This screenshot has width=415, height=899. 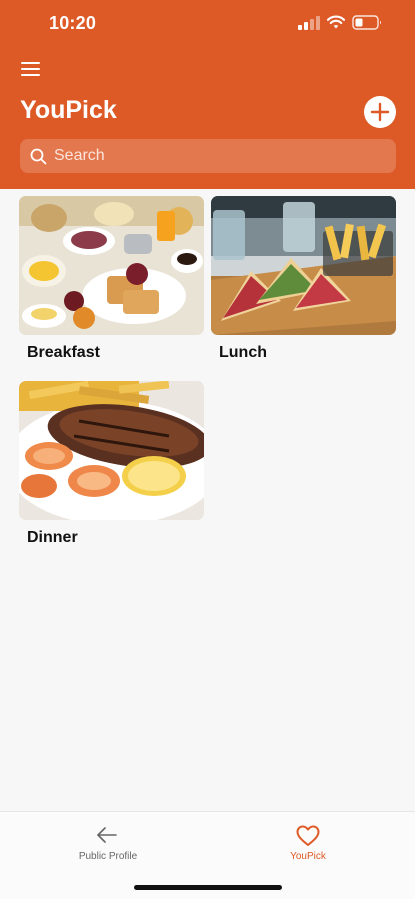 I want to click on home-indicator, so click(x=208, y=887).